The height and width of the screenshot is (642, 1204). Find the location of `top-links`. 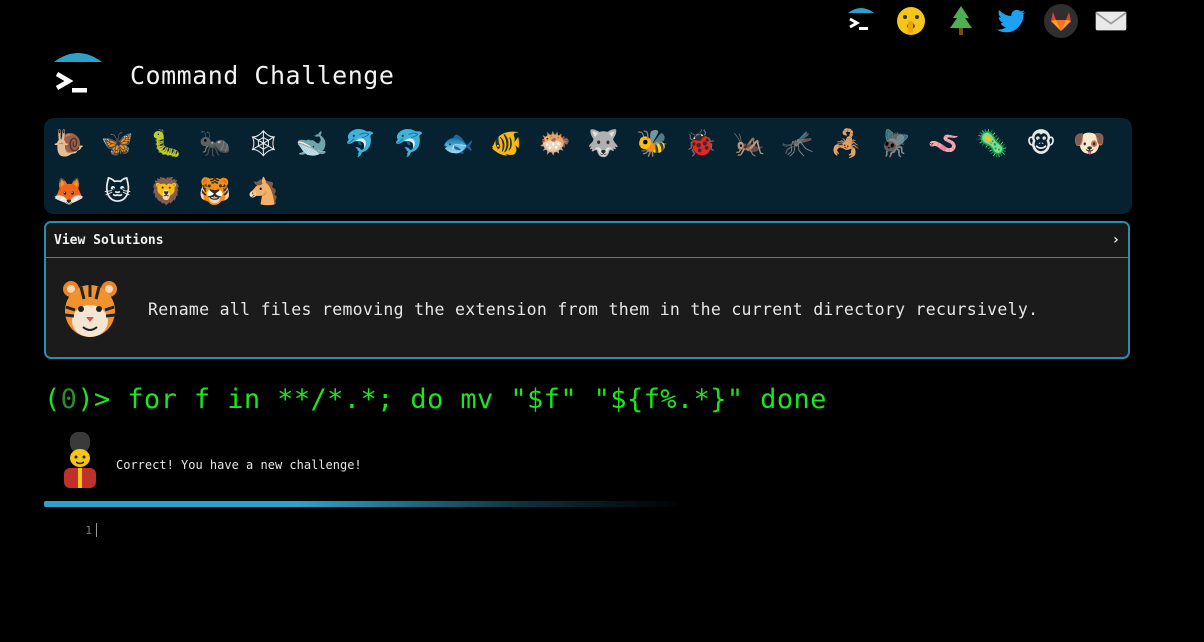

top-links is located at coordinates (986, 21).